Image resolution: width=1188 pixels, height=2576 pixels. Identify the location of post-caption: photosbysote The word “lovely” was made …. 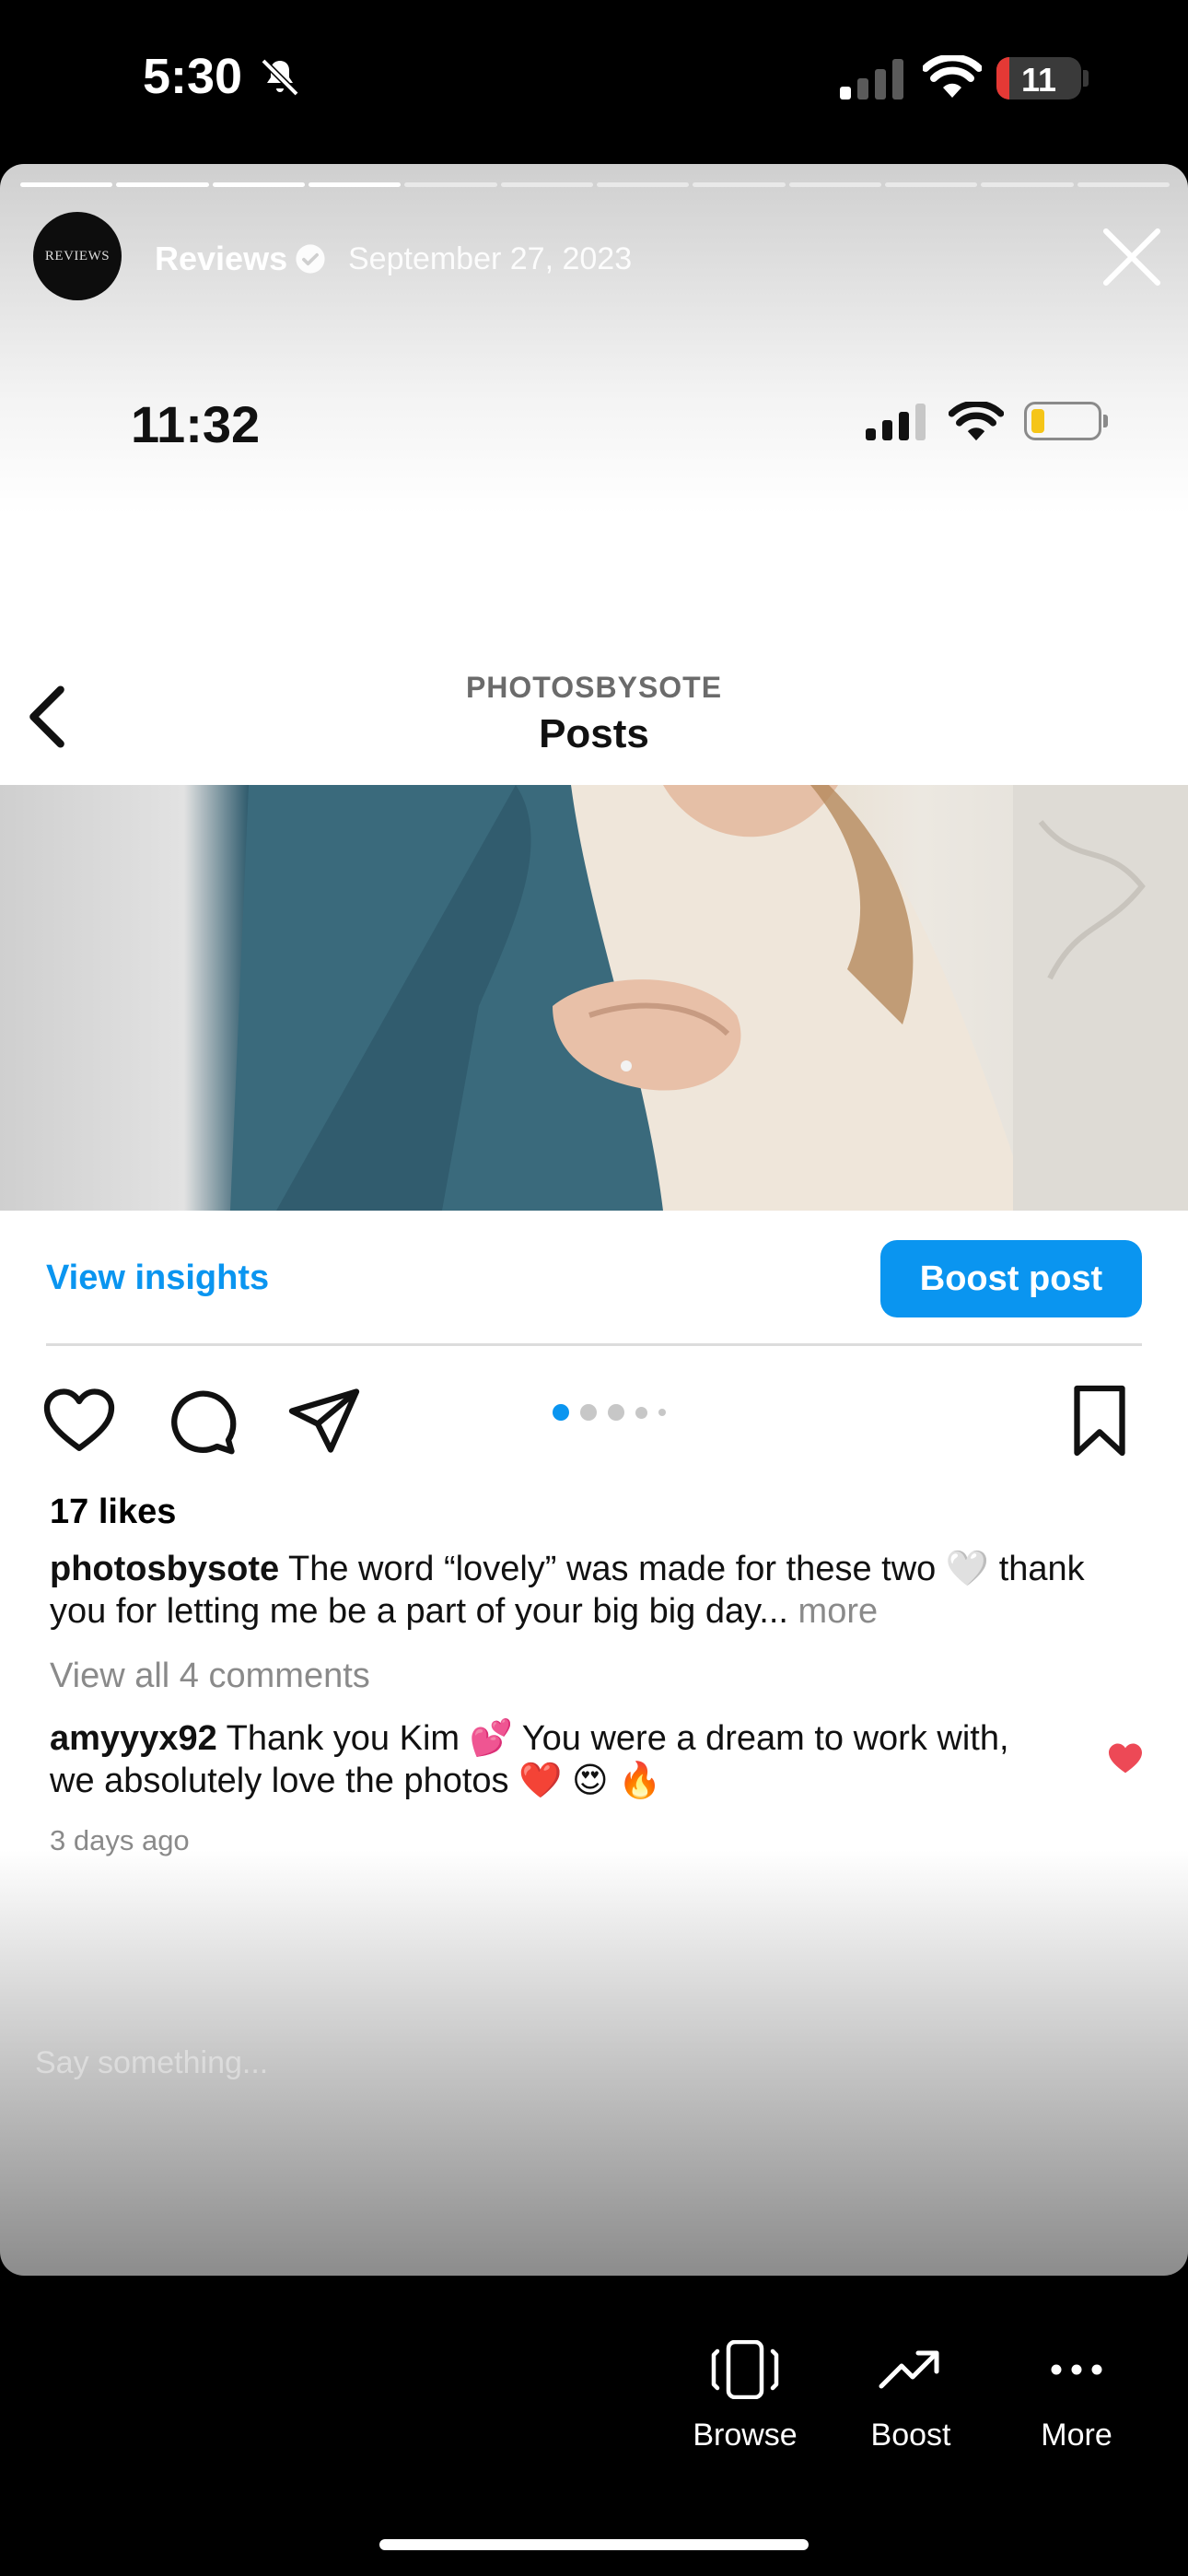
(579, 1590).